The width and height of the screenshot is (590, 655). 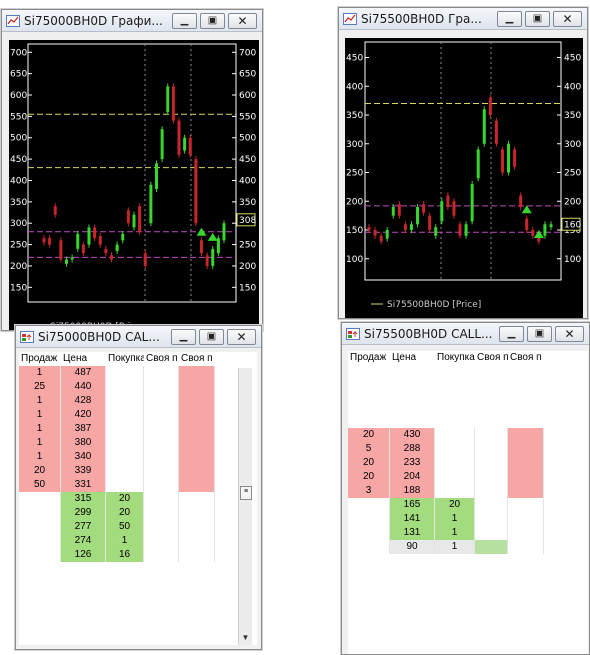 I want to click on y-tick-label-left: 300, so click(x=18, y=224).